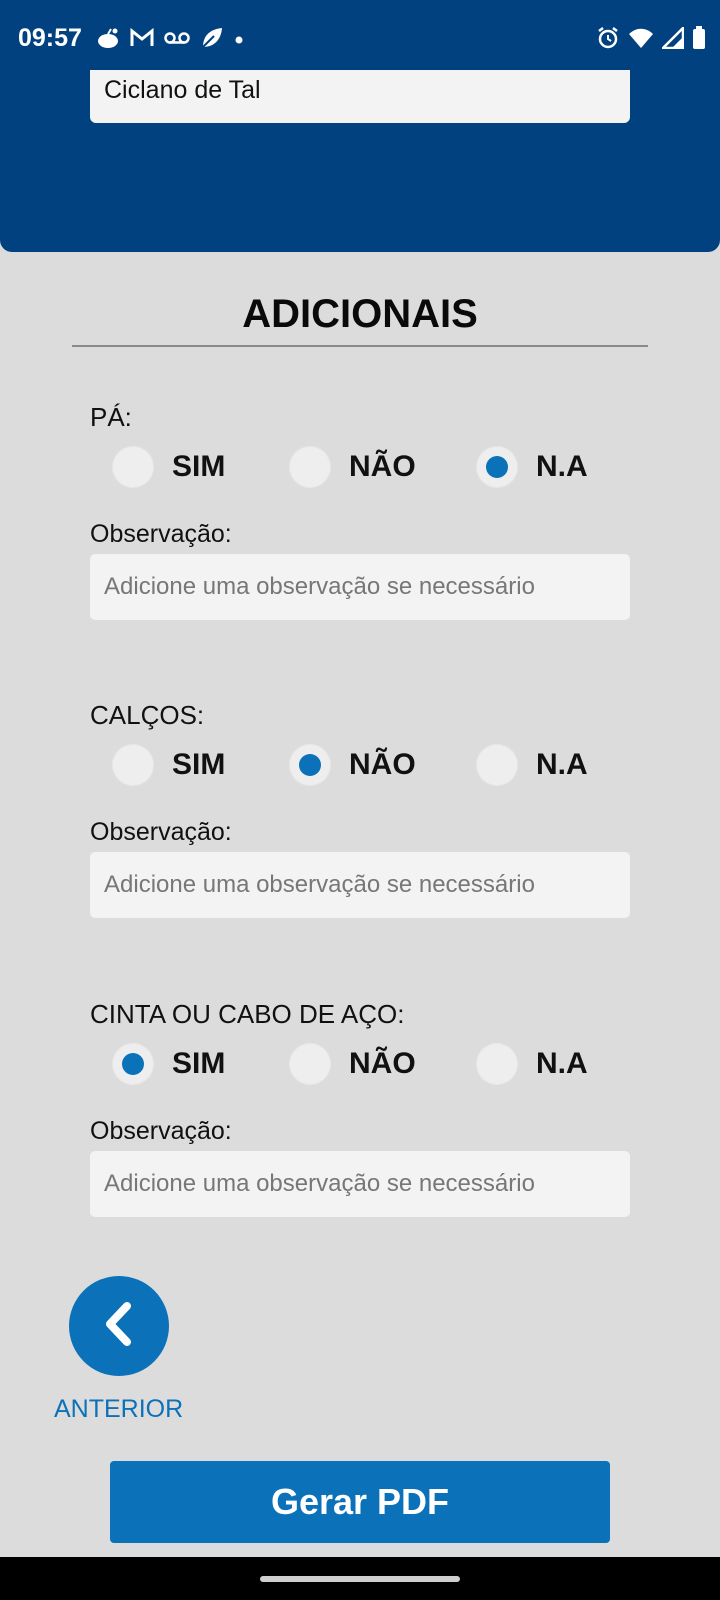 This screenshot has height=1600, width=720. I want to click on voicemail-icon, so click(177, 40).